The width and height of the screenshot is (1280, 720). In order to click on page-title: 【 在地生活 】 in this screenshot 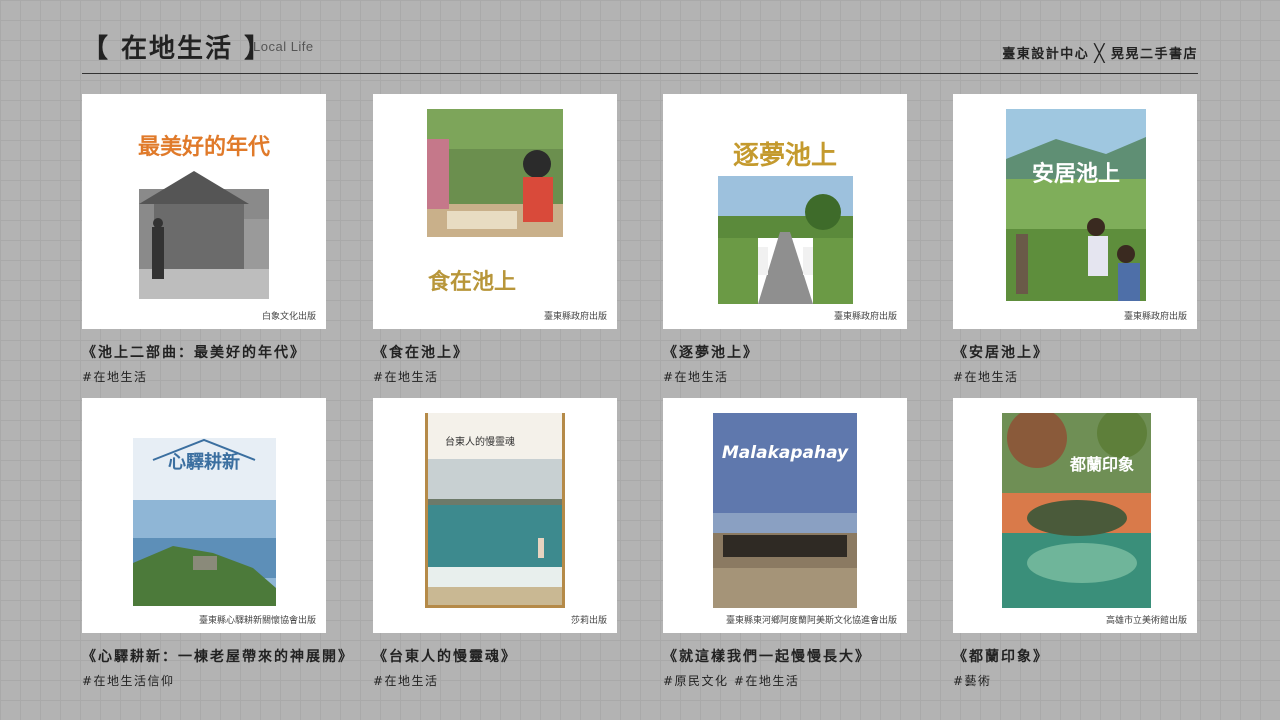, I will do `click(177, 49)`.